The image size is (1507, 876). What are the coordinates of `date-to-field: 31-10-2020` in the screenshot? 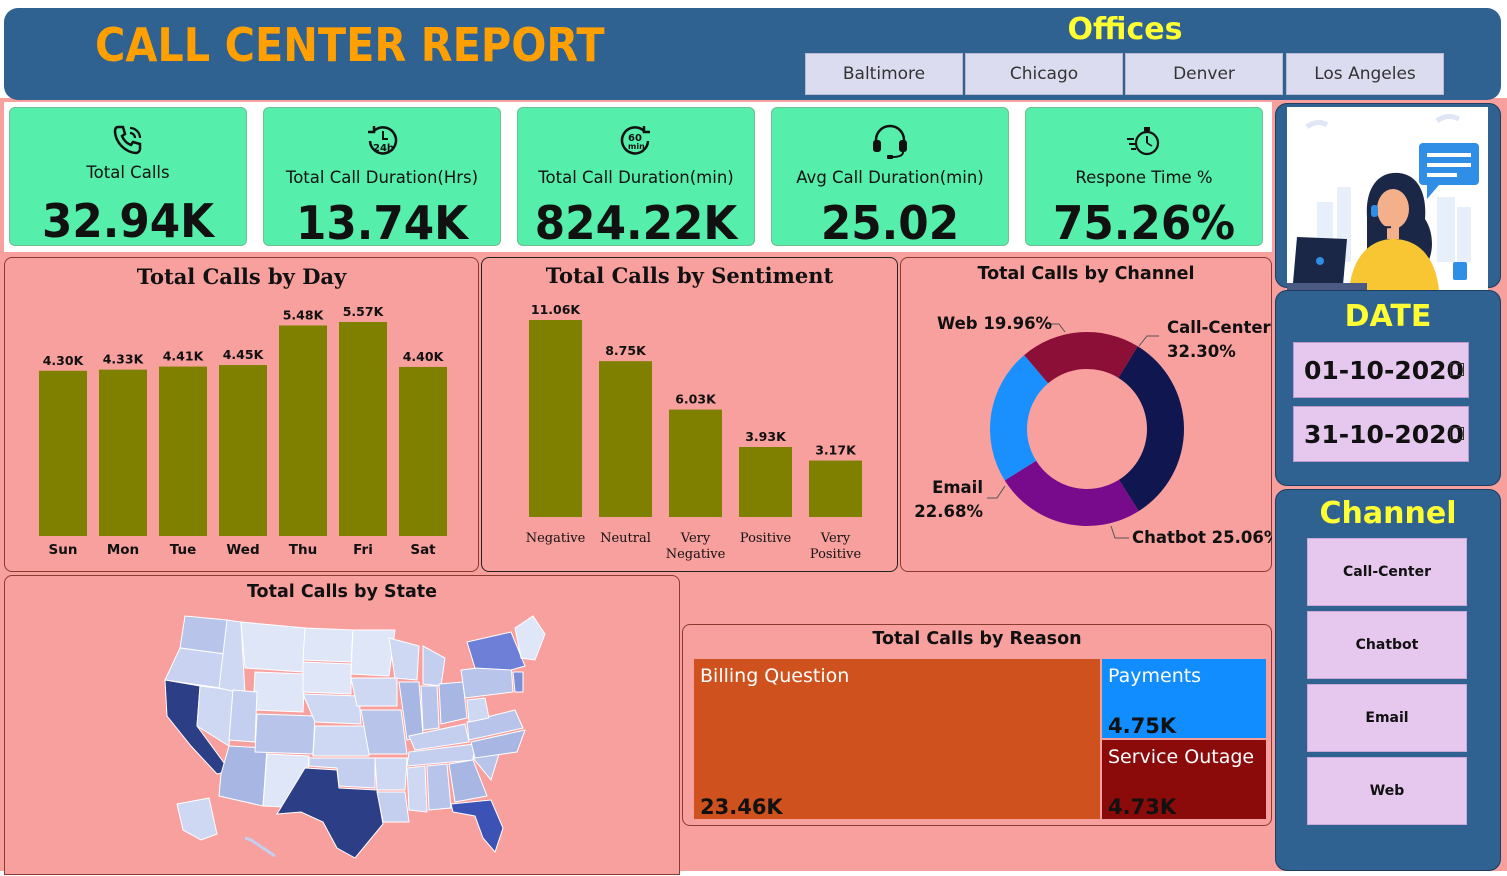 It's located at (1381, 434).